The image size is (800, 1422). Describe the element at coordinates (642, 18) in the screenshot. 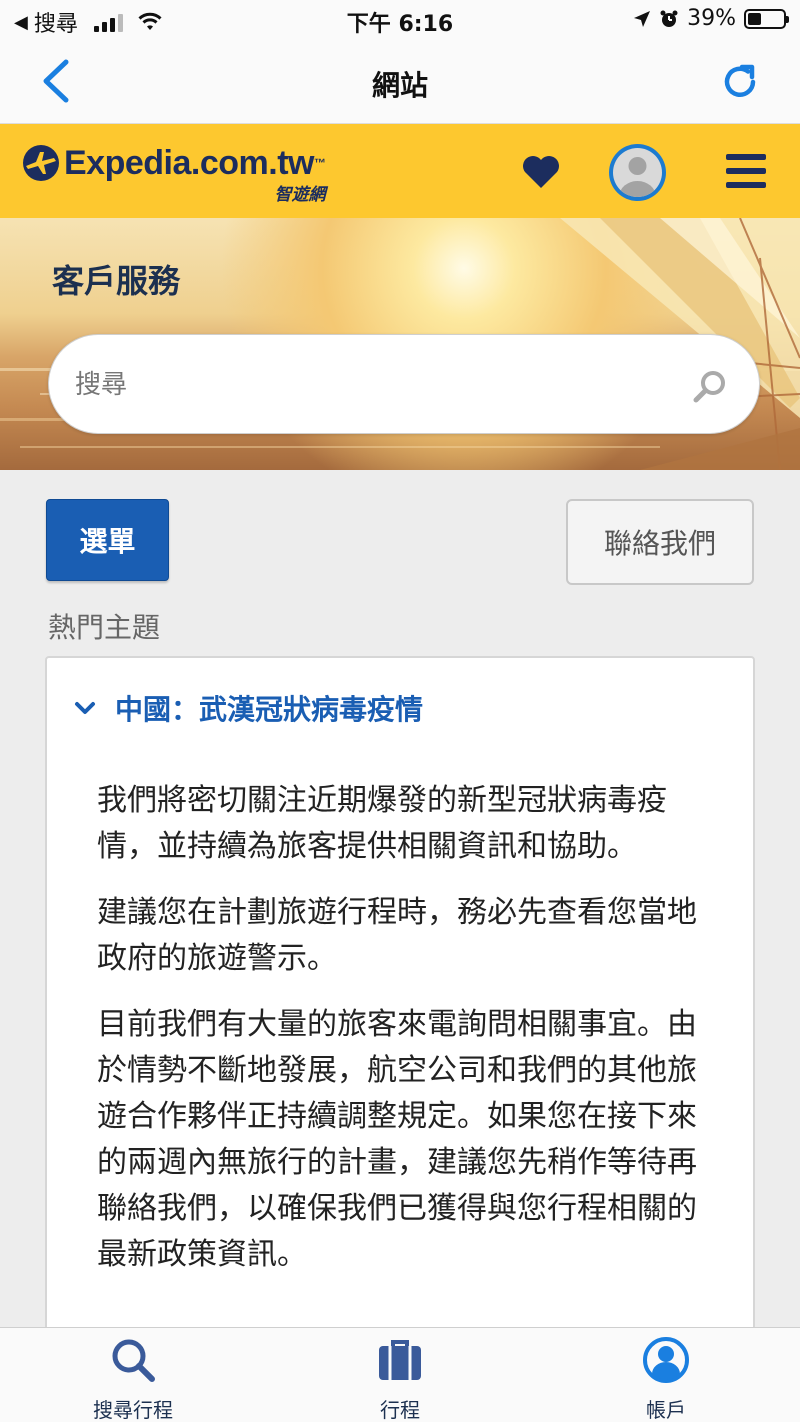

I see `location-arrow-icon` at that location.